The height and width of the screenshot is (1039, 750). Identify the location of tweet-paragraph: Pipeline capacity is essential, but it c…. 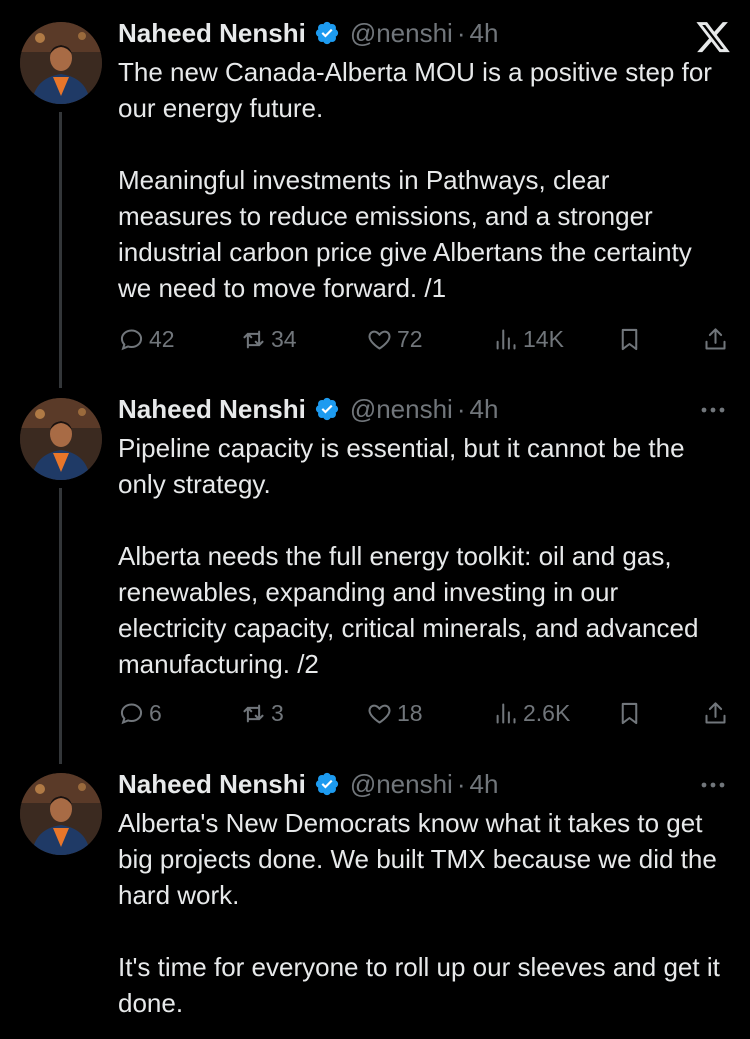
(401, 466).